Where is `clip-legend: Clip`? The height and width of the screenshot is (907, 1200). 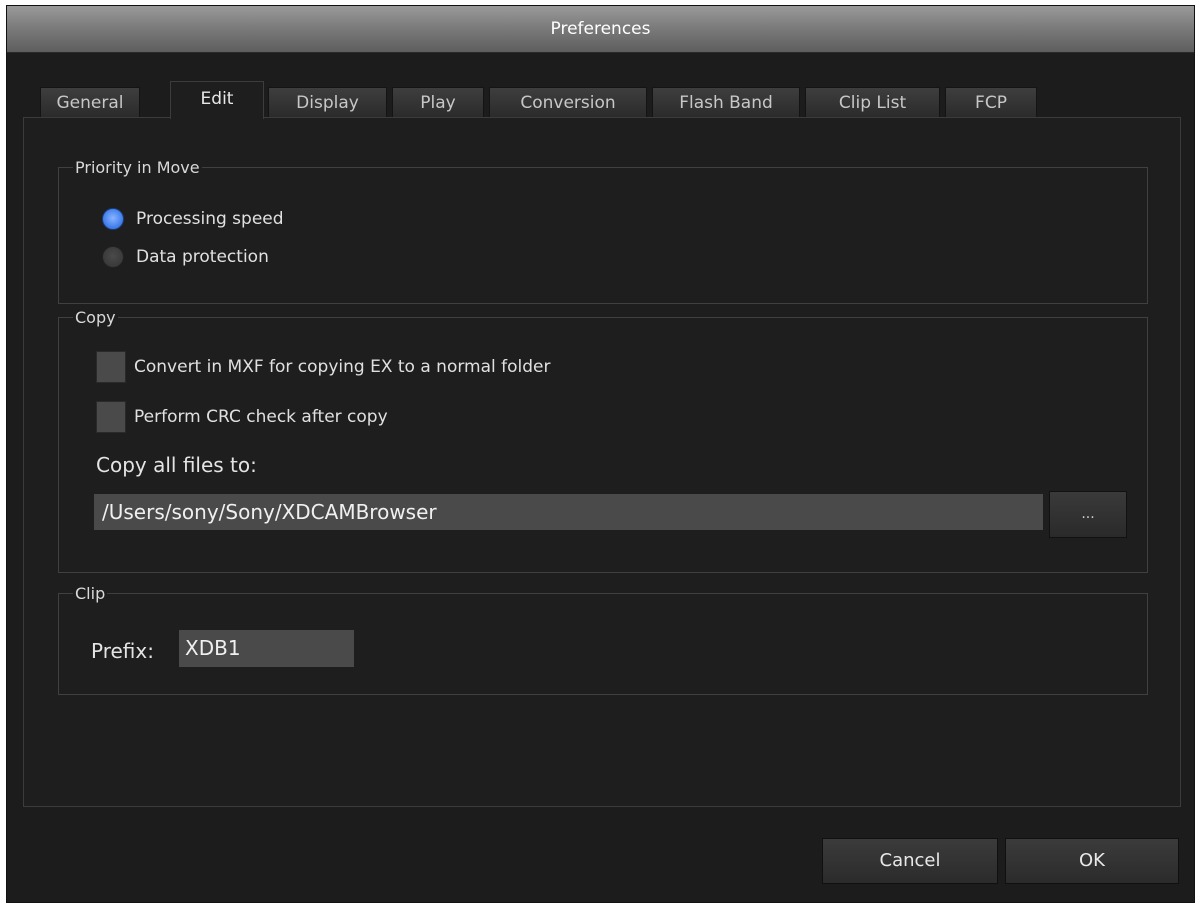
clip-legend: Clip is located at coordinates (90, 593).